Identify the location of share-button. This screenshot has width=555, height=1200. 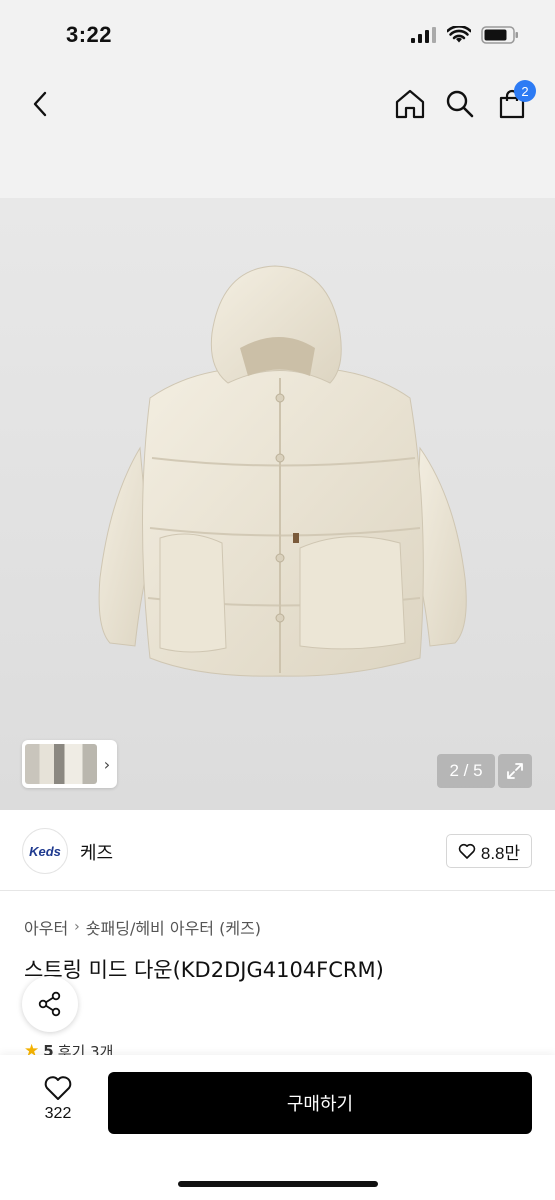
(50, 1004).